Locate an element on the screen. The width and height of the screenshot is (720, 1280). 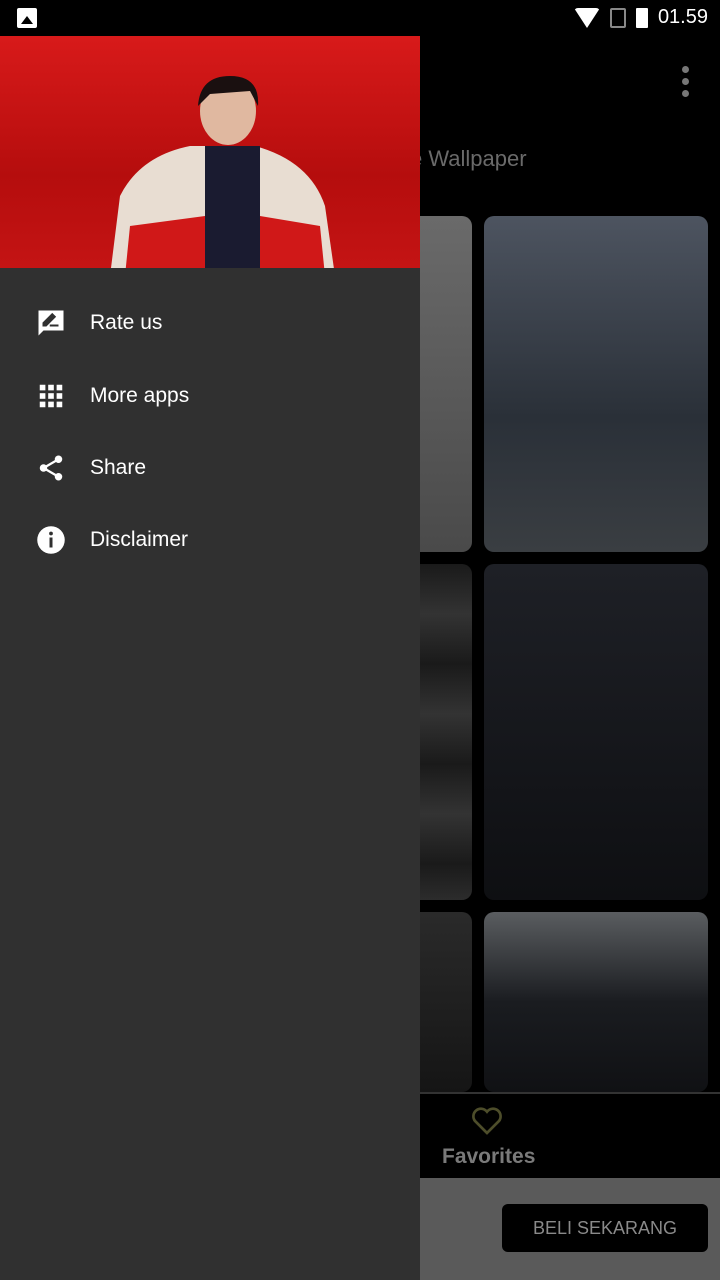
info-icon is located at coordinates (51, 540).